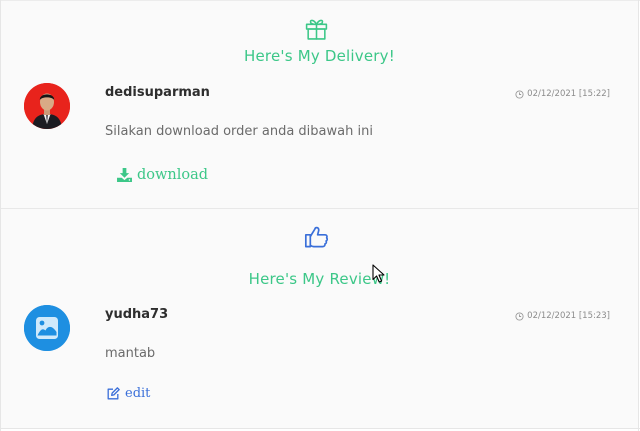 Image resolution: width=640 pixels, height=431 pixels. I want to click on review-timestamp-text: 02/12/2021 [15:23], so click(568, 316).